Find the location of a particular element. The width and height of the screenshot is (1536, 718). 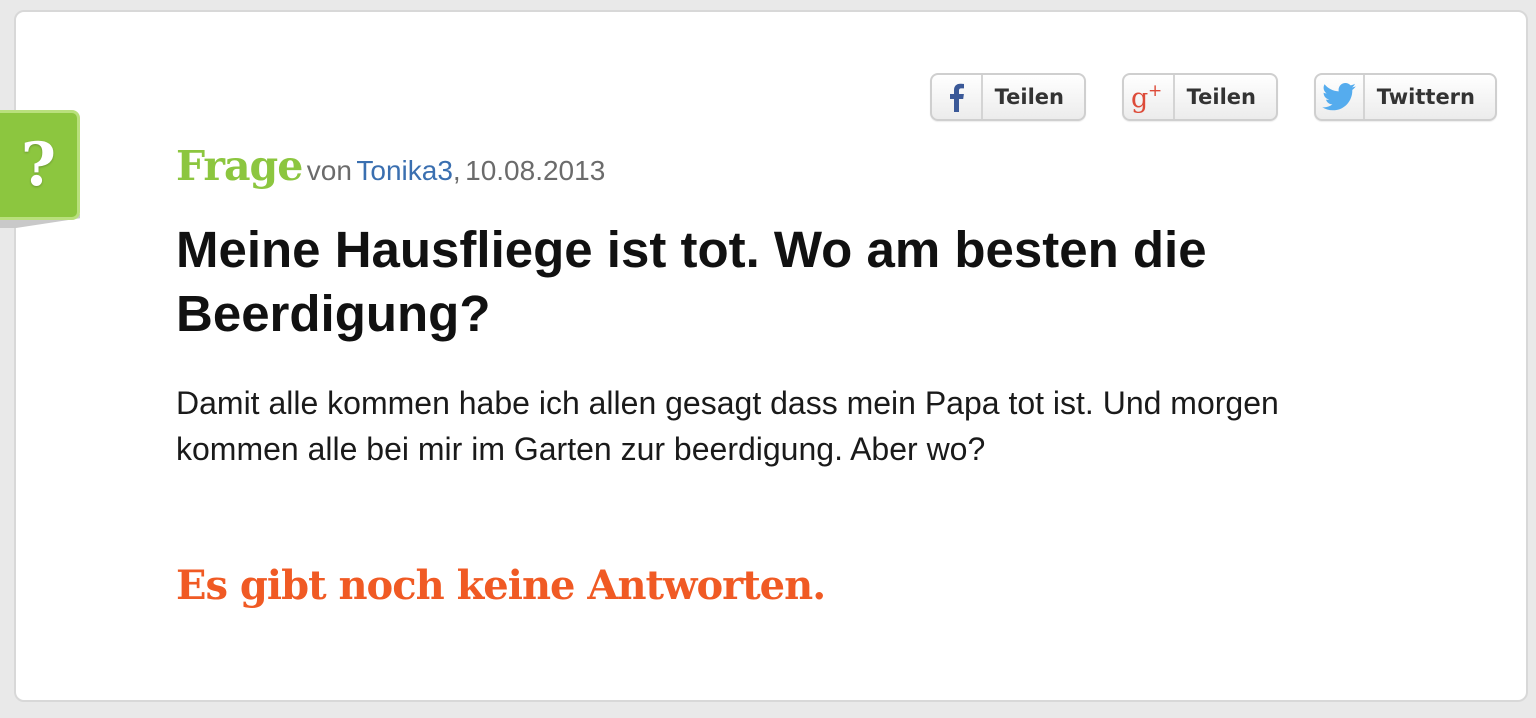

question-date: 10.08.2013 is located at coordinates (535, 170).